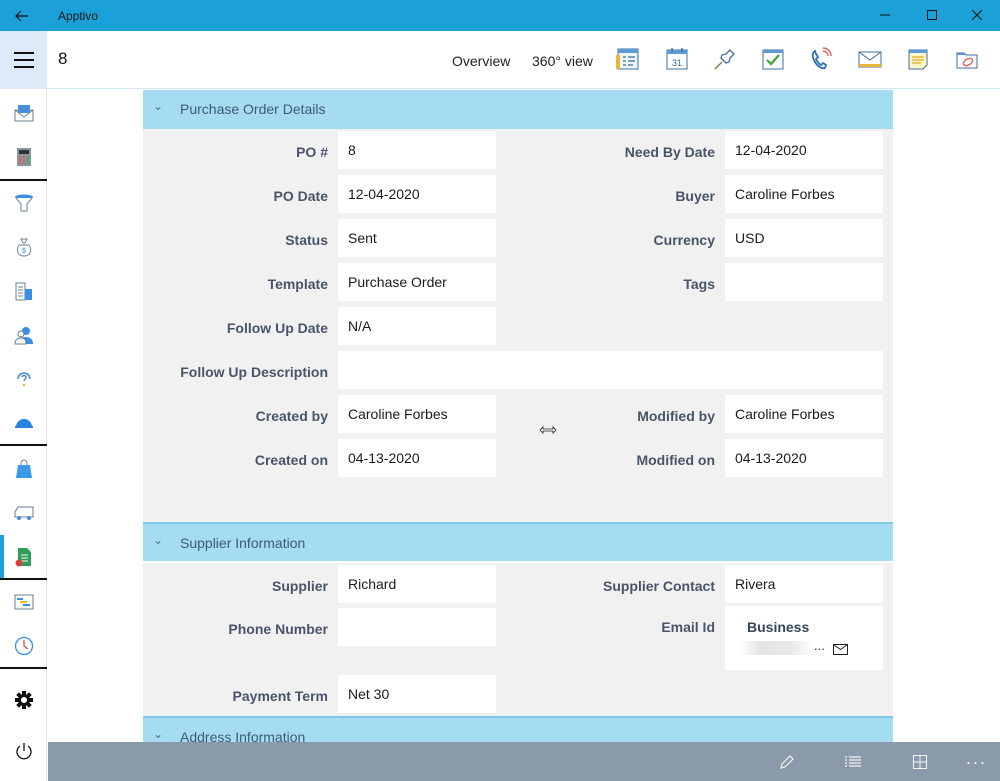 The height and width of the screenshot is (781, 1000). I want to click on gantt-chart-icon, so click(23, 602).